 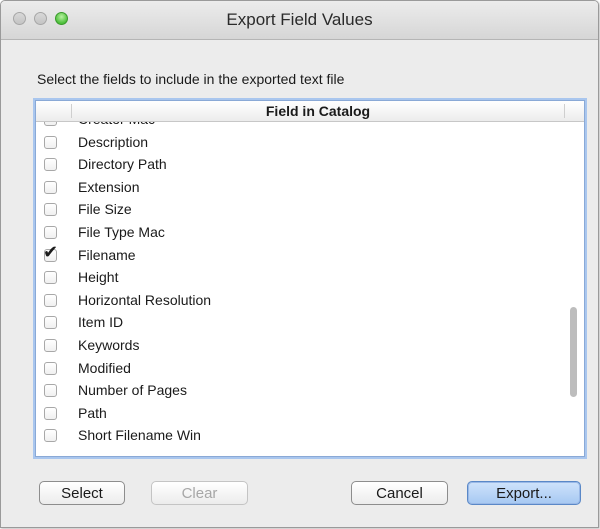 I want to click on field-in-catalog-column-header: Field in Catalog, so click(x=318, y=111).